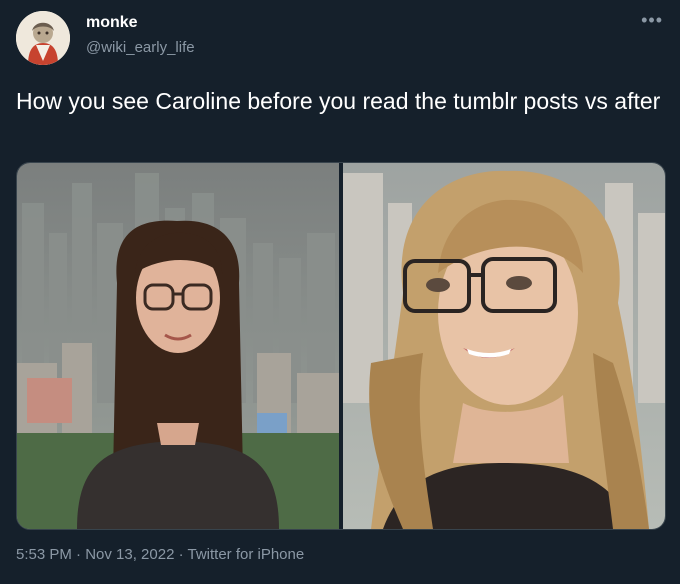 The width and height of the screenshot is (680, 584). I want to click on author-display-name: monke, so click(112, 23).